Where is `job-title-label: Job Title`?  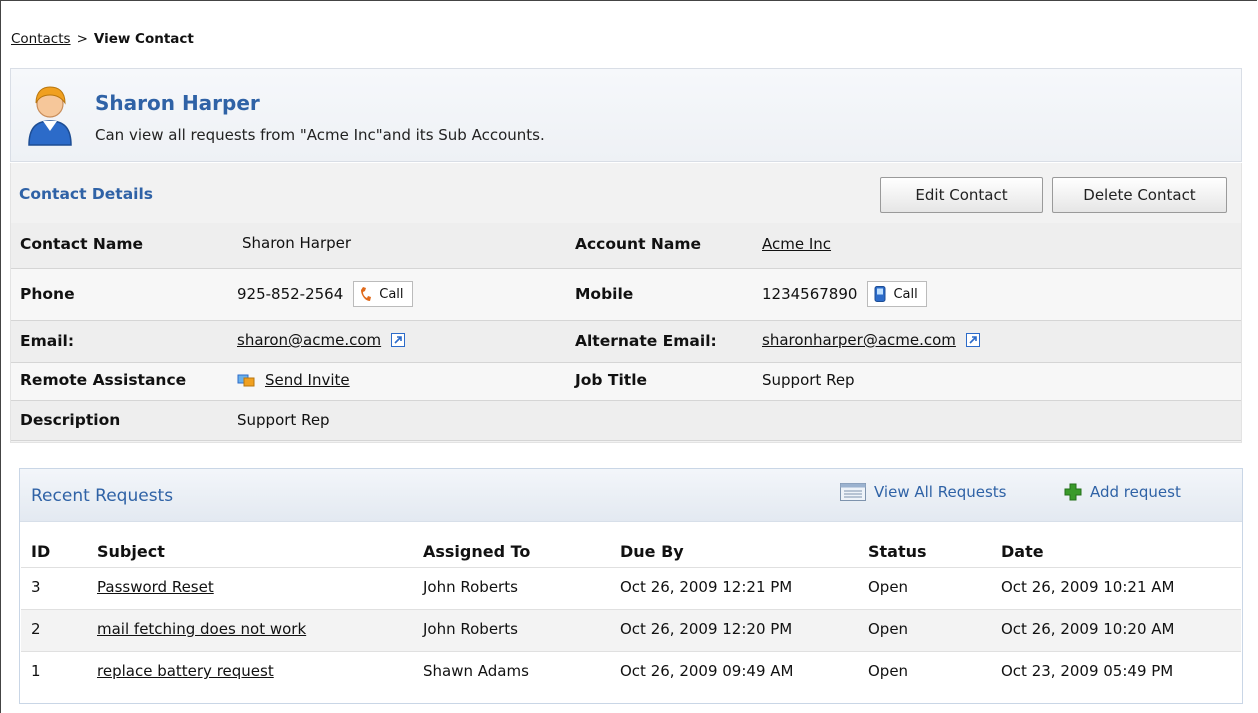 job-title-label: Job Title is located at coordinates (611, 380).